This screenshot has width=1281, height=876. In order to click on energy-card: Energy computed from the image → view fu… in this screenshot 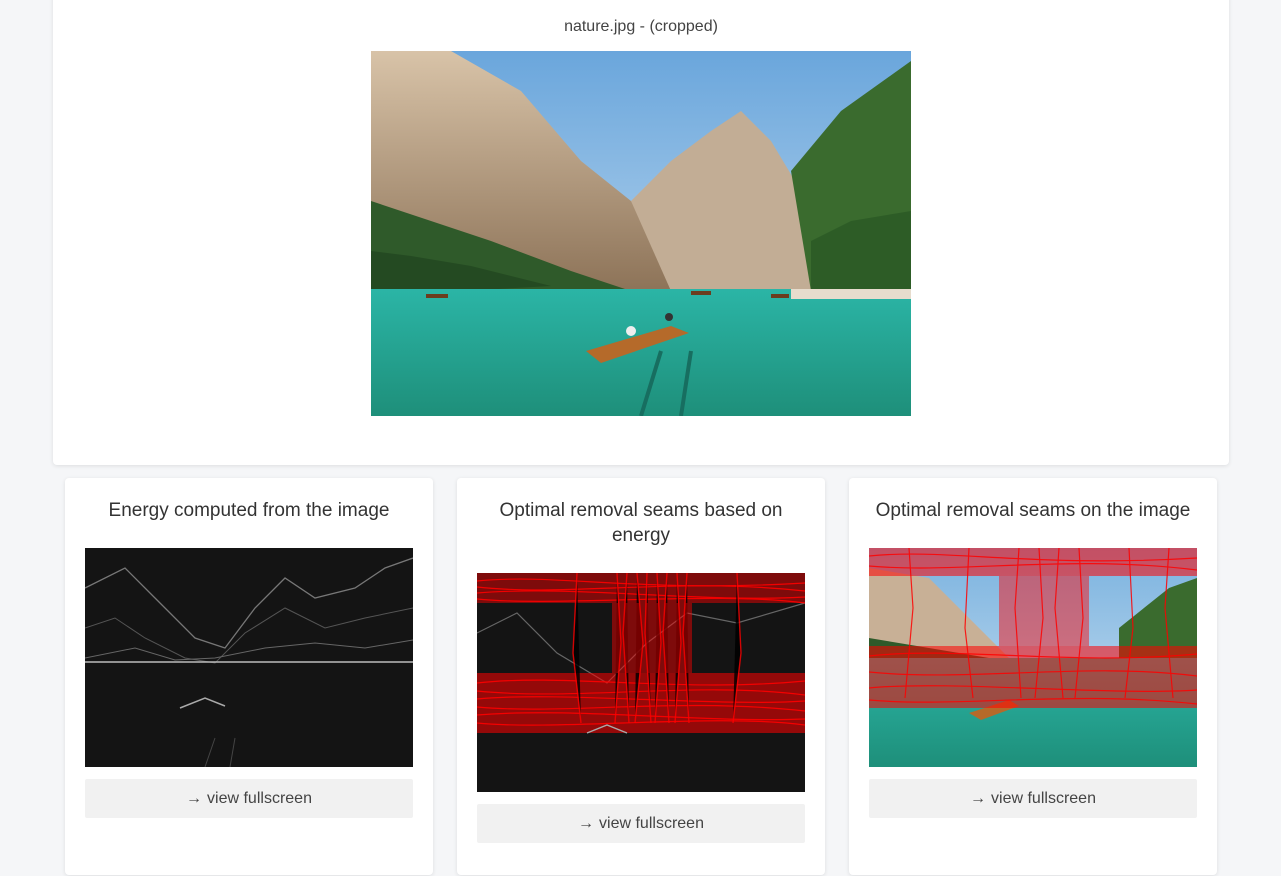, I will do `click(249, 676)`.